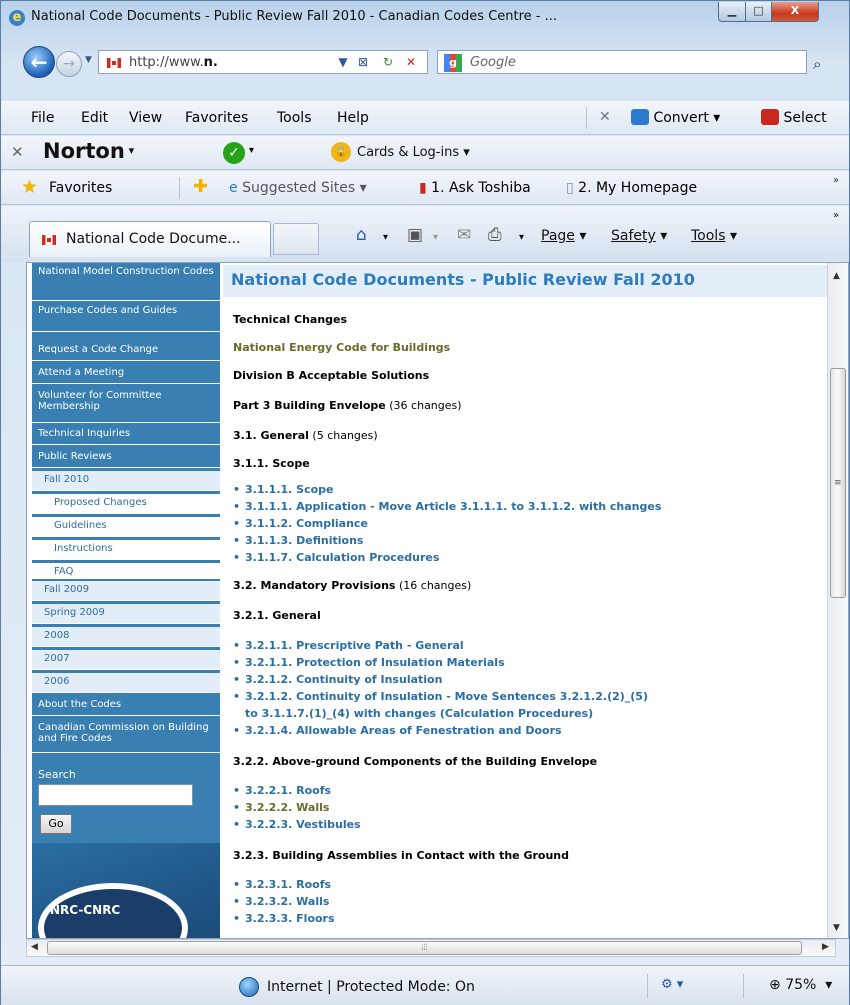  Describe the element at coordinates (298, 188) in the screenshot. I see `suggested-sites-link: e Suggested Sites ▾` at that location.